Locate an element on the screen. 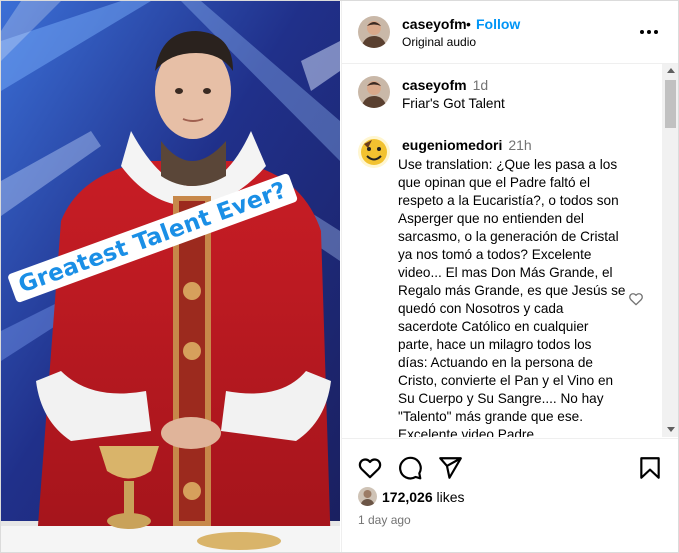 The image size is (679, 553). comment-line: Cristo, convierte el Pan y el Vino en is located at coordinates (506, 380).